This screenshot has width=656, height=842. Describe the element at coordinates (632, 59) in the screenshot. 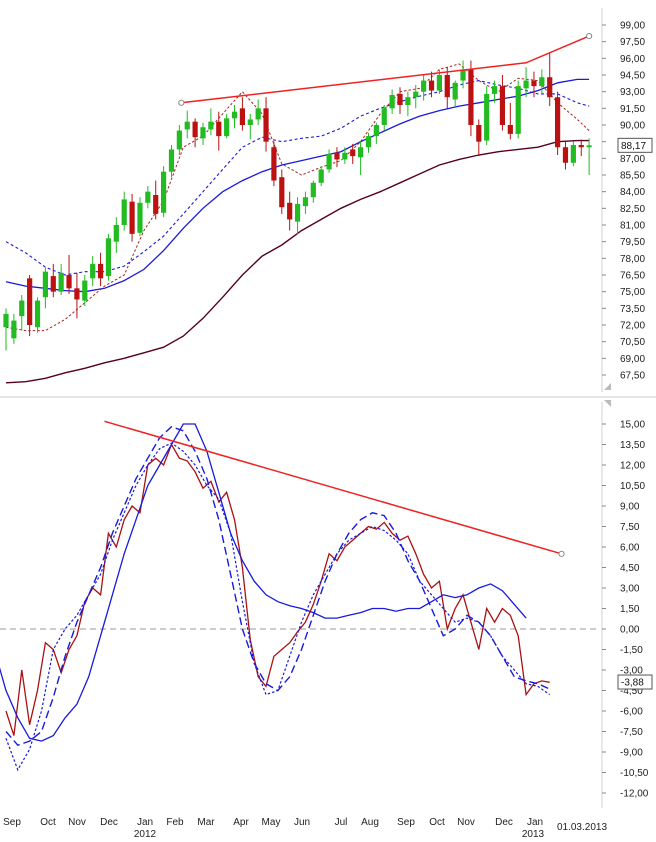

I see `price-y-tick-label: 96,00` at that location.